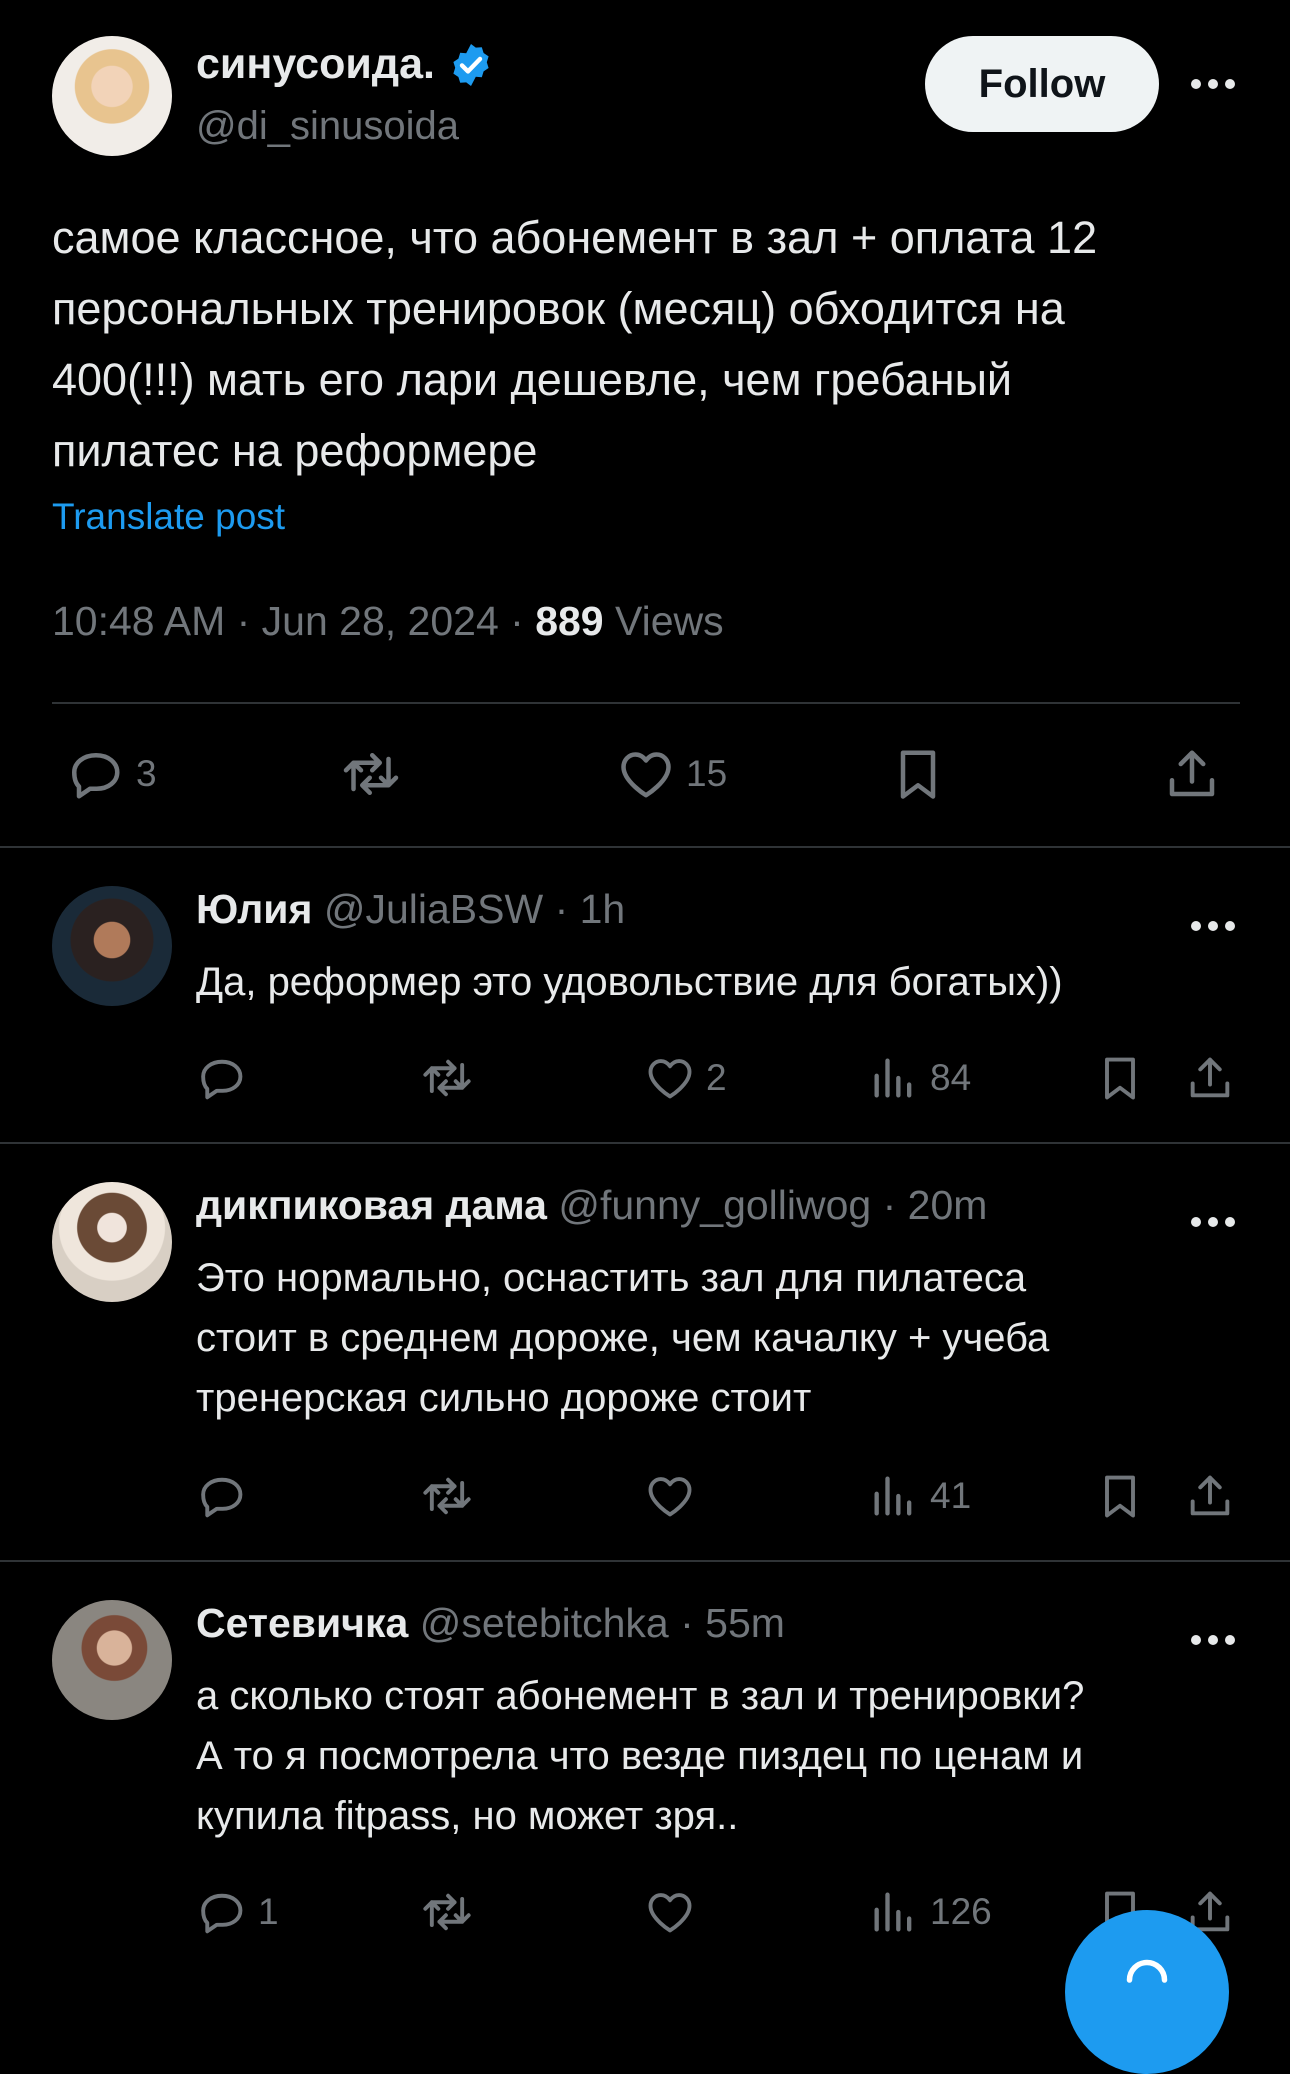 This screenshot has width=1290, height=2074. Describe the element at coordinates (569, 621) in the screenshot. I see `views-count: 889` at that location.